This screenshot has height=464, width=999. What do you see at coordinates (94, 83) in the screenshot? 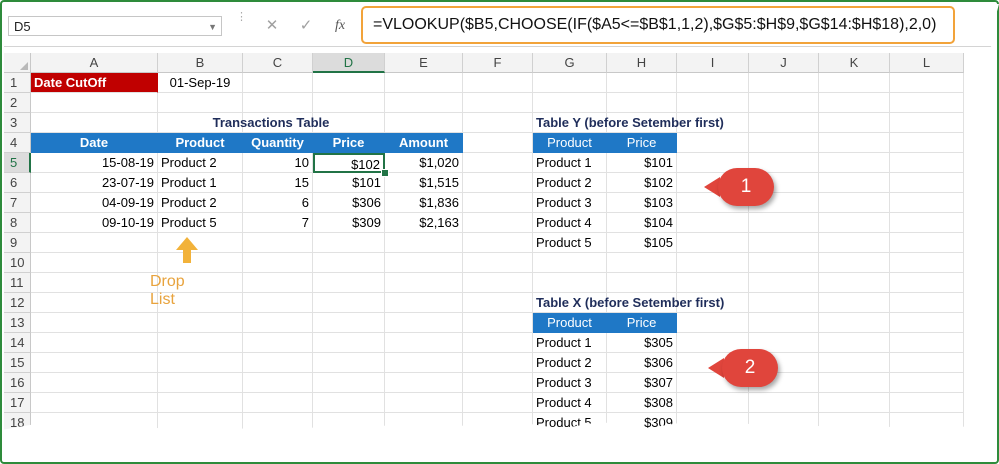
I see `cutoff-label: Date CutOff` at bounding box center [94, 83].